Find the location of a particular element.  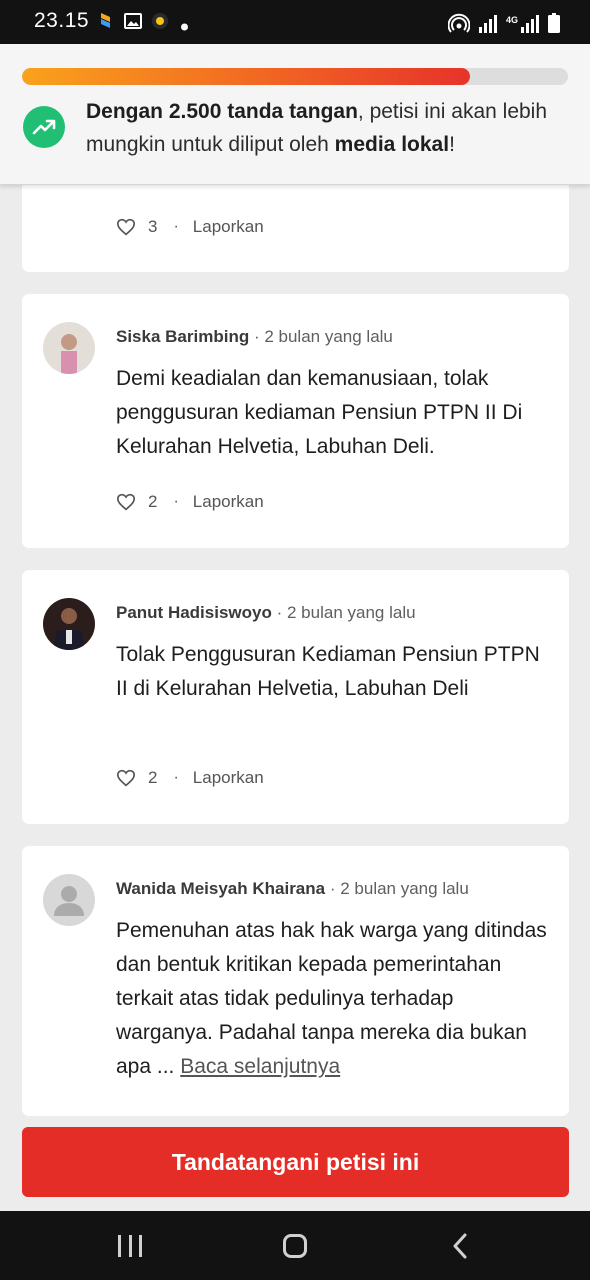

back-icon is located at coordinates (460, 1246).